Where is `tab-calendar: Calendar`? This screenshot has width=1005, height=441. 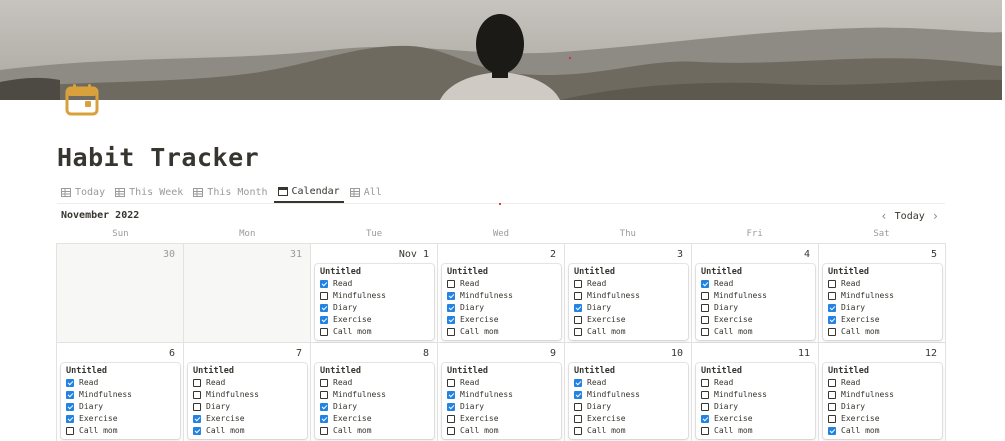 tab-calendar: Calendar is located at coordinates (308, 192).